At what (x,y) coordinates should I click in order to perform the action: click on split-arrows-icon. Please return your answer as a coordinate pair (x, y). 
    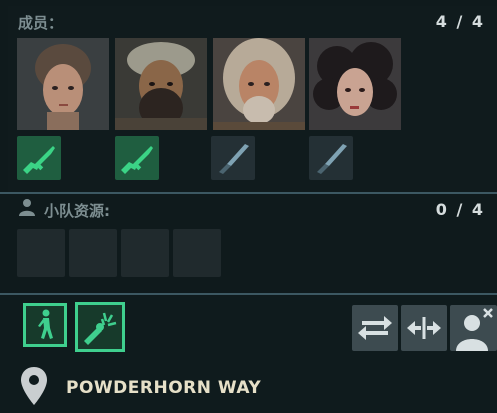
    Looking at the image, I should click on (424, 328).